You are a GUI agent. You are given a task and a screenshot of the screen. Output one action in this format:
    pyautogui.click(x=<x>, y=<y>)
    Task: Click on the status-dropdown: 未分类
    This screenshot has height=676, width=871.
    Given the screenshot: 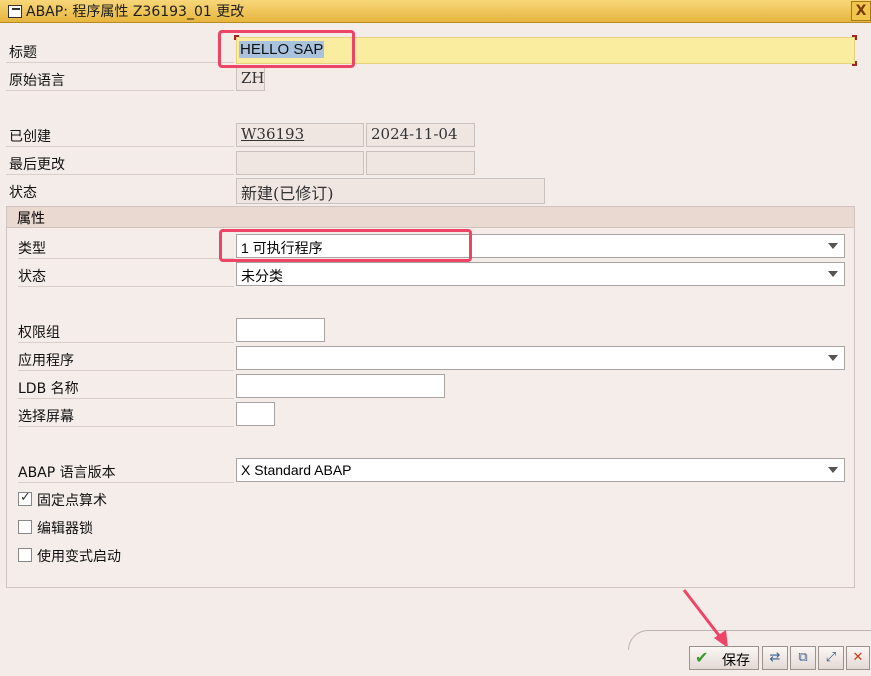 What is the action you would take?
    pyautogui.click(x=540, y=274)
    